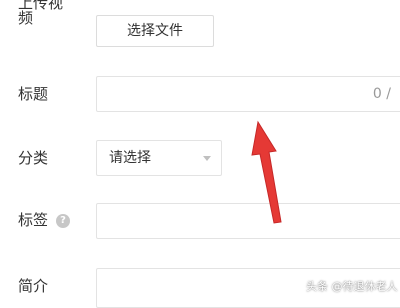  What do you see at coordinates (248, 94) in the screenshot?
I see `title-input: 0 /` at bounding box center [248, 94].